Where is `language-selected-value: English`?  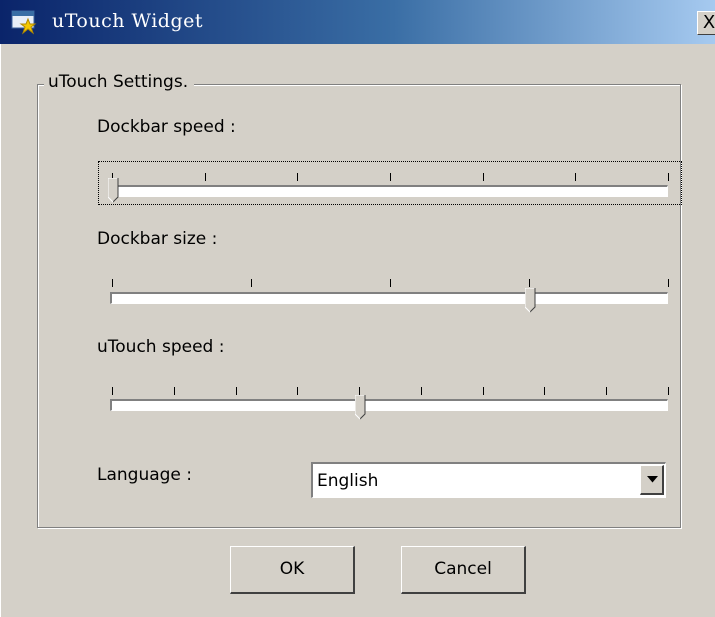
language-selected-value: English is located at coordinates (348, 481).